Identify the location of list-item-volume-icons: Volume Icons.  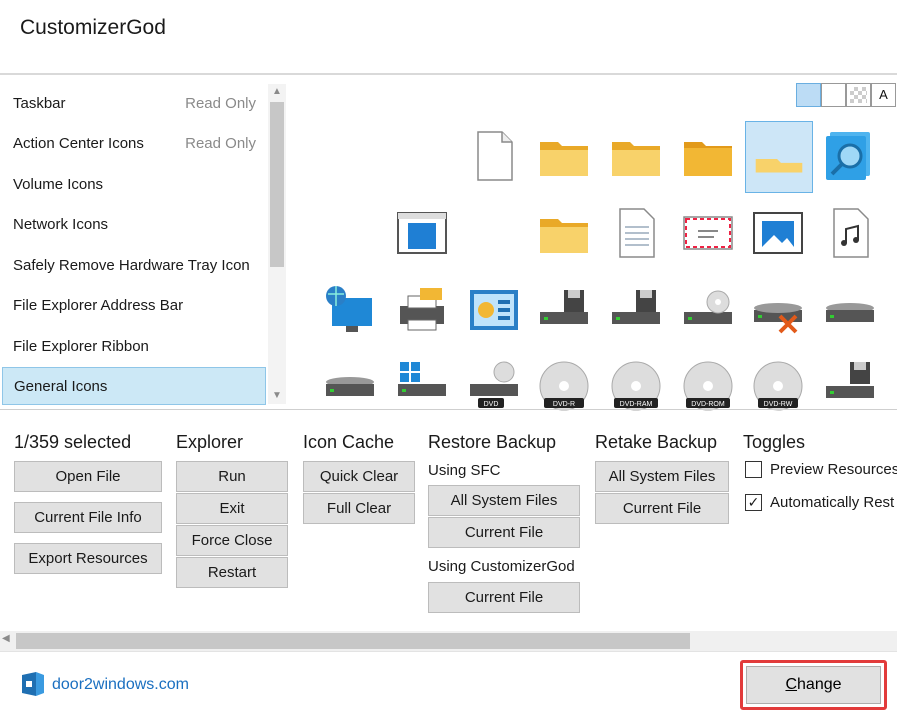
(134, 184).